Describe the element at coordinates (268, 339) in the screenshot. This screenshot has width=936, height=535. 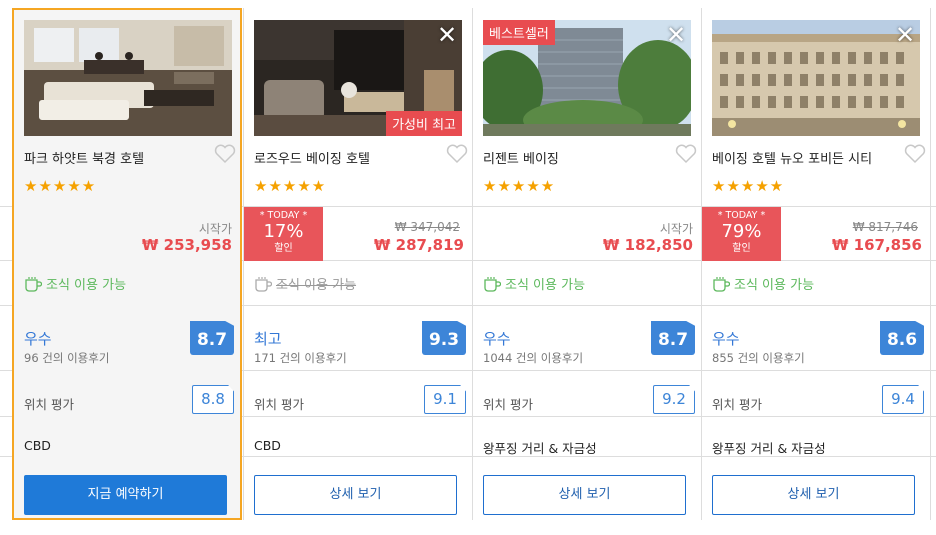
I see `rating-word: 최고` at that location.